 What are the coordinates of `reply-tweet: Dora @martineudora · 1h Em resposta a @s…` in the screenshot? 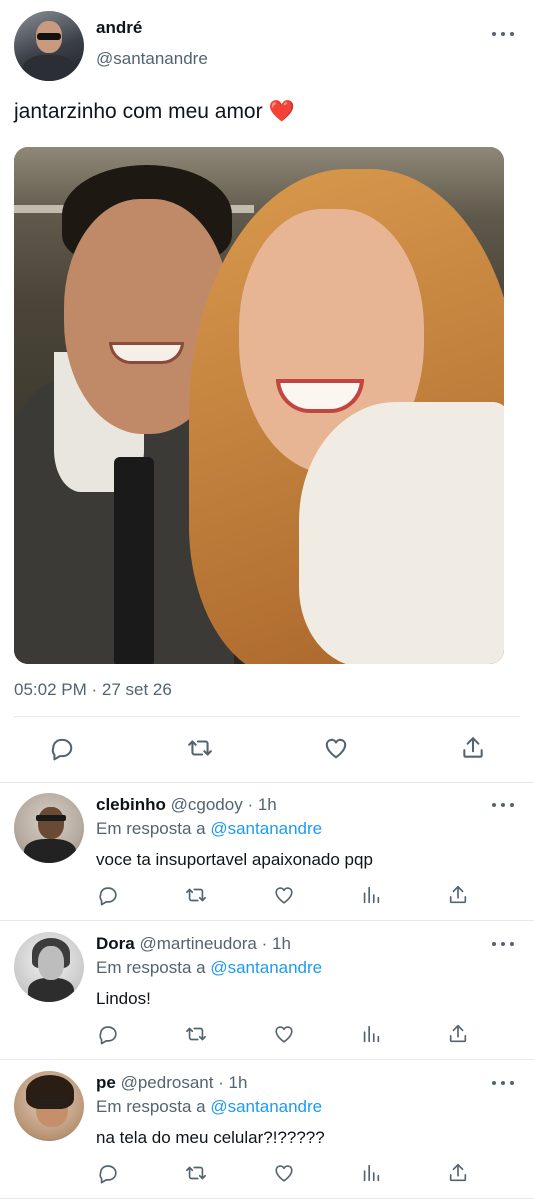 It's located at (267, 991).